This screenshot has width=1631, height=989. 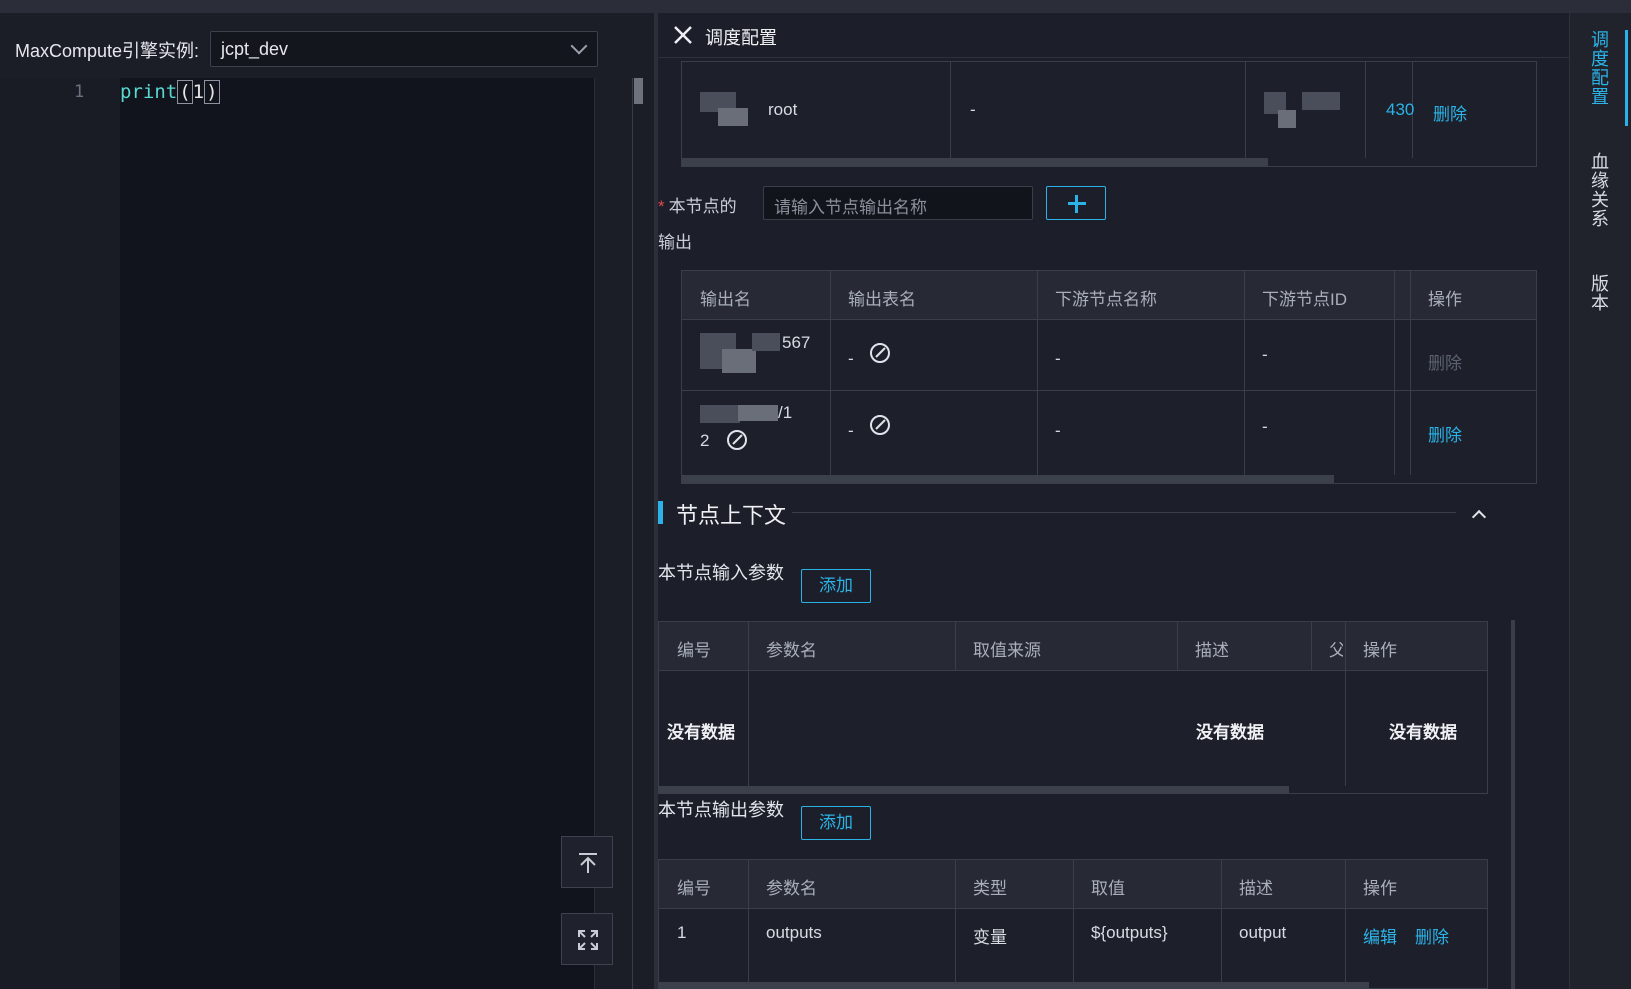 What do you see at coordinates (149, 92) in the screenshot?
I see `code-function: print` at bounding box center [149, 92].